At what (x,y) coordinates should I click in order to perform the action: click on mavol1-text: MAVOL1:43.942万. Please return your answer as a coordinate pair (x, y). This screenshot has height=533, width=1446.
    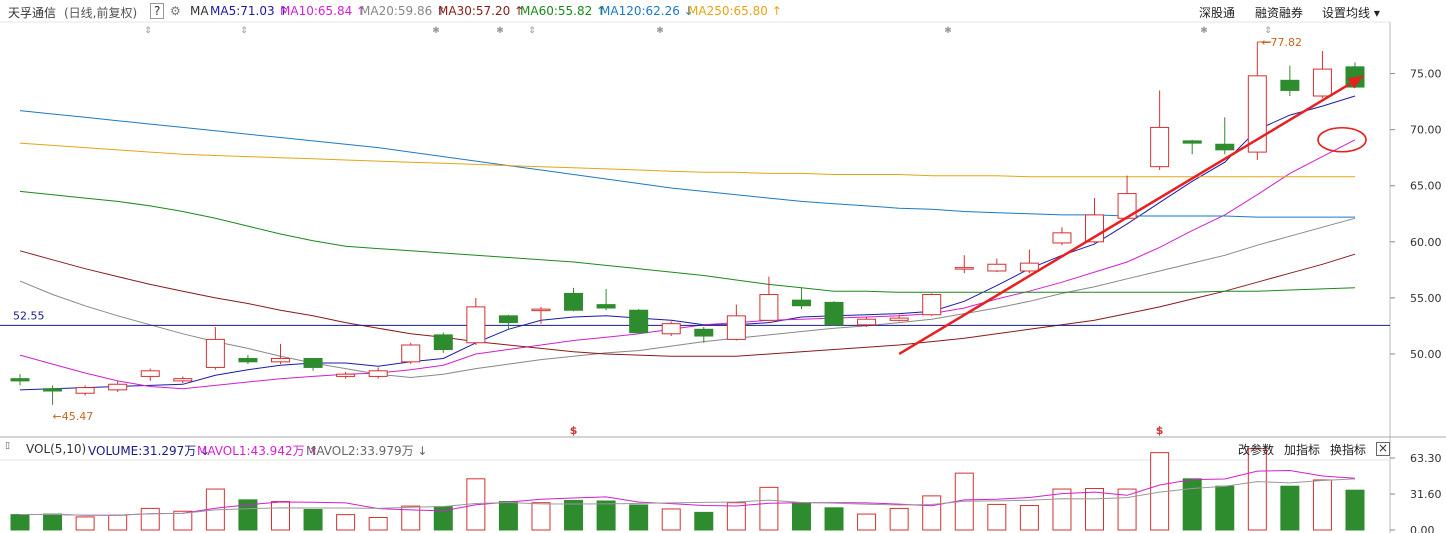
    Looking at the image, I should click on (251, 451).